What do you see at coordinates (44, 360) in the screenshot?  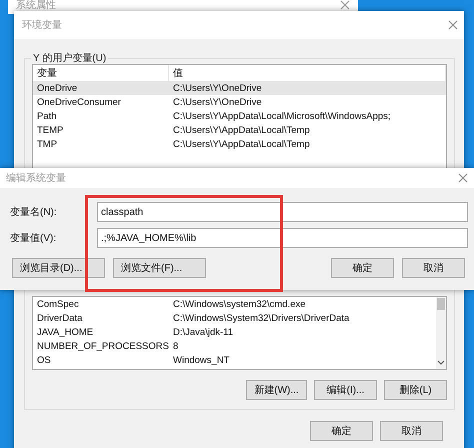 I see `variable-name: OS` at bounding box center [44, 360].